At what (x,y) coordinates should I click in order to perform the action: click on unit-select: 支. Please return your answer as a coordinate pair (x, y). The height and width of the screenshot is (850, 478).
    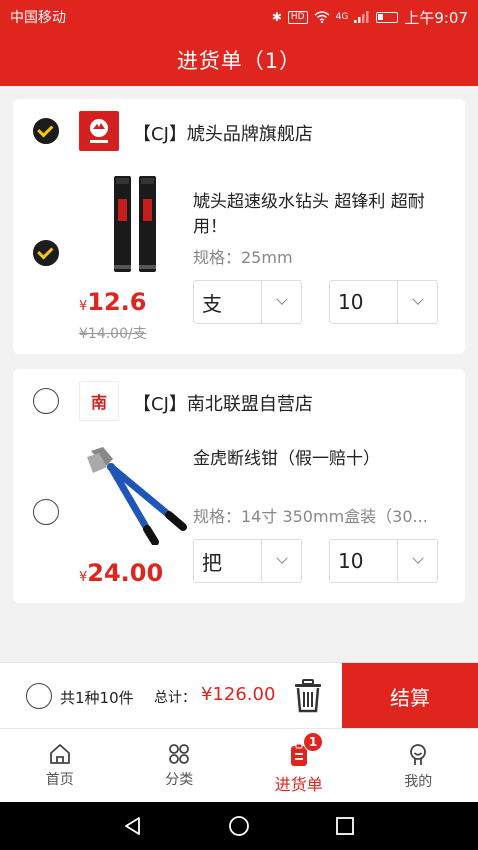
    Looking at the image, I should click on (247, 302).